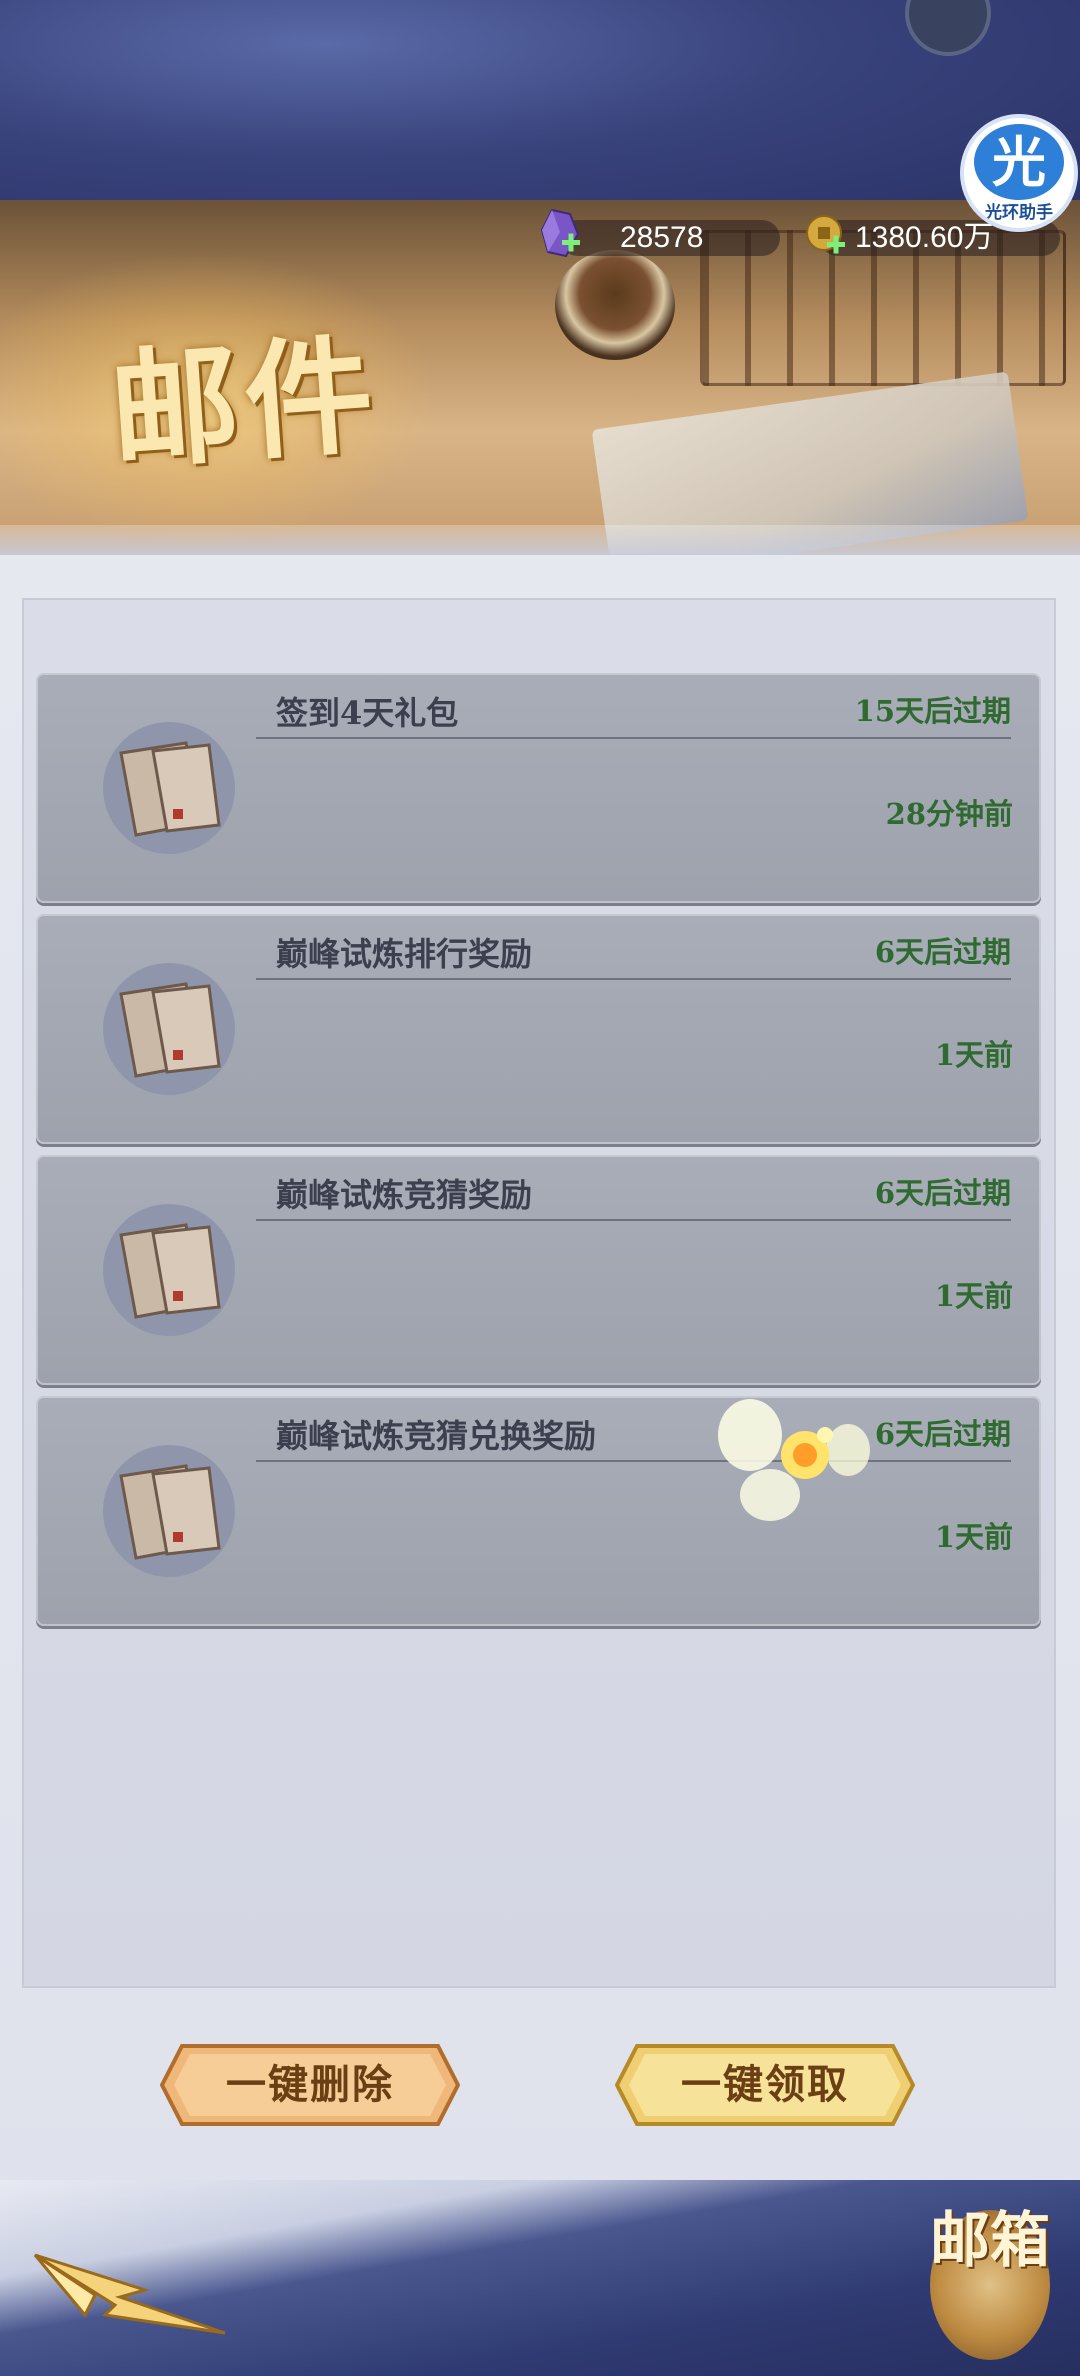 This screenshot has height=2376, width=1080. I want to click on mail-item: 签到4天礼包 15天后过期 28分钟前, so click(538, 788).